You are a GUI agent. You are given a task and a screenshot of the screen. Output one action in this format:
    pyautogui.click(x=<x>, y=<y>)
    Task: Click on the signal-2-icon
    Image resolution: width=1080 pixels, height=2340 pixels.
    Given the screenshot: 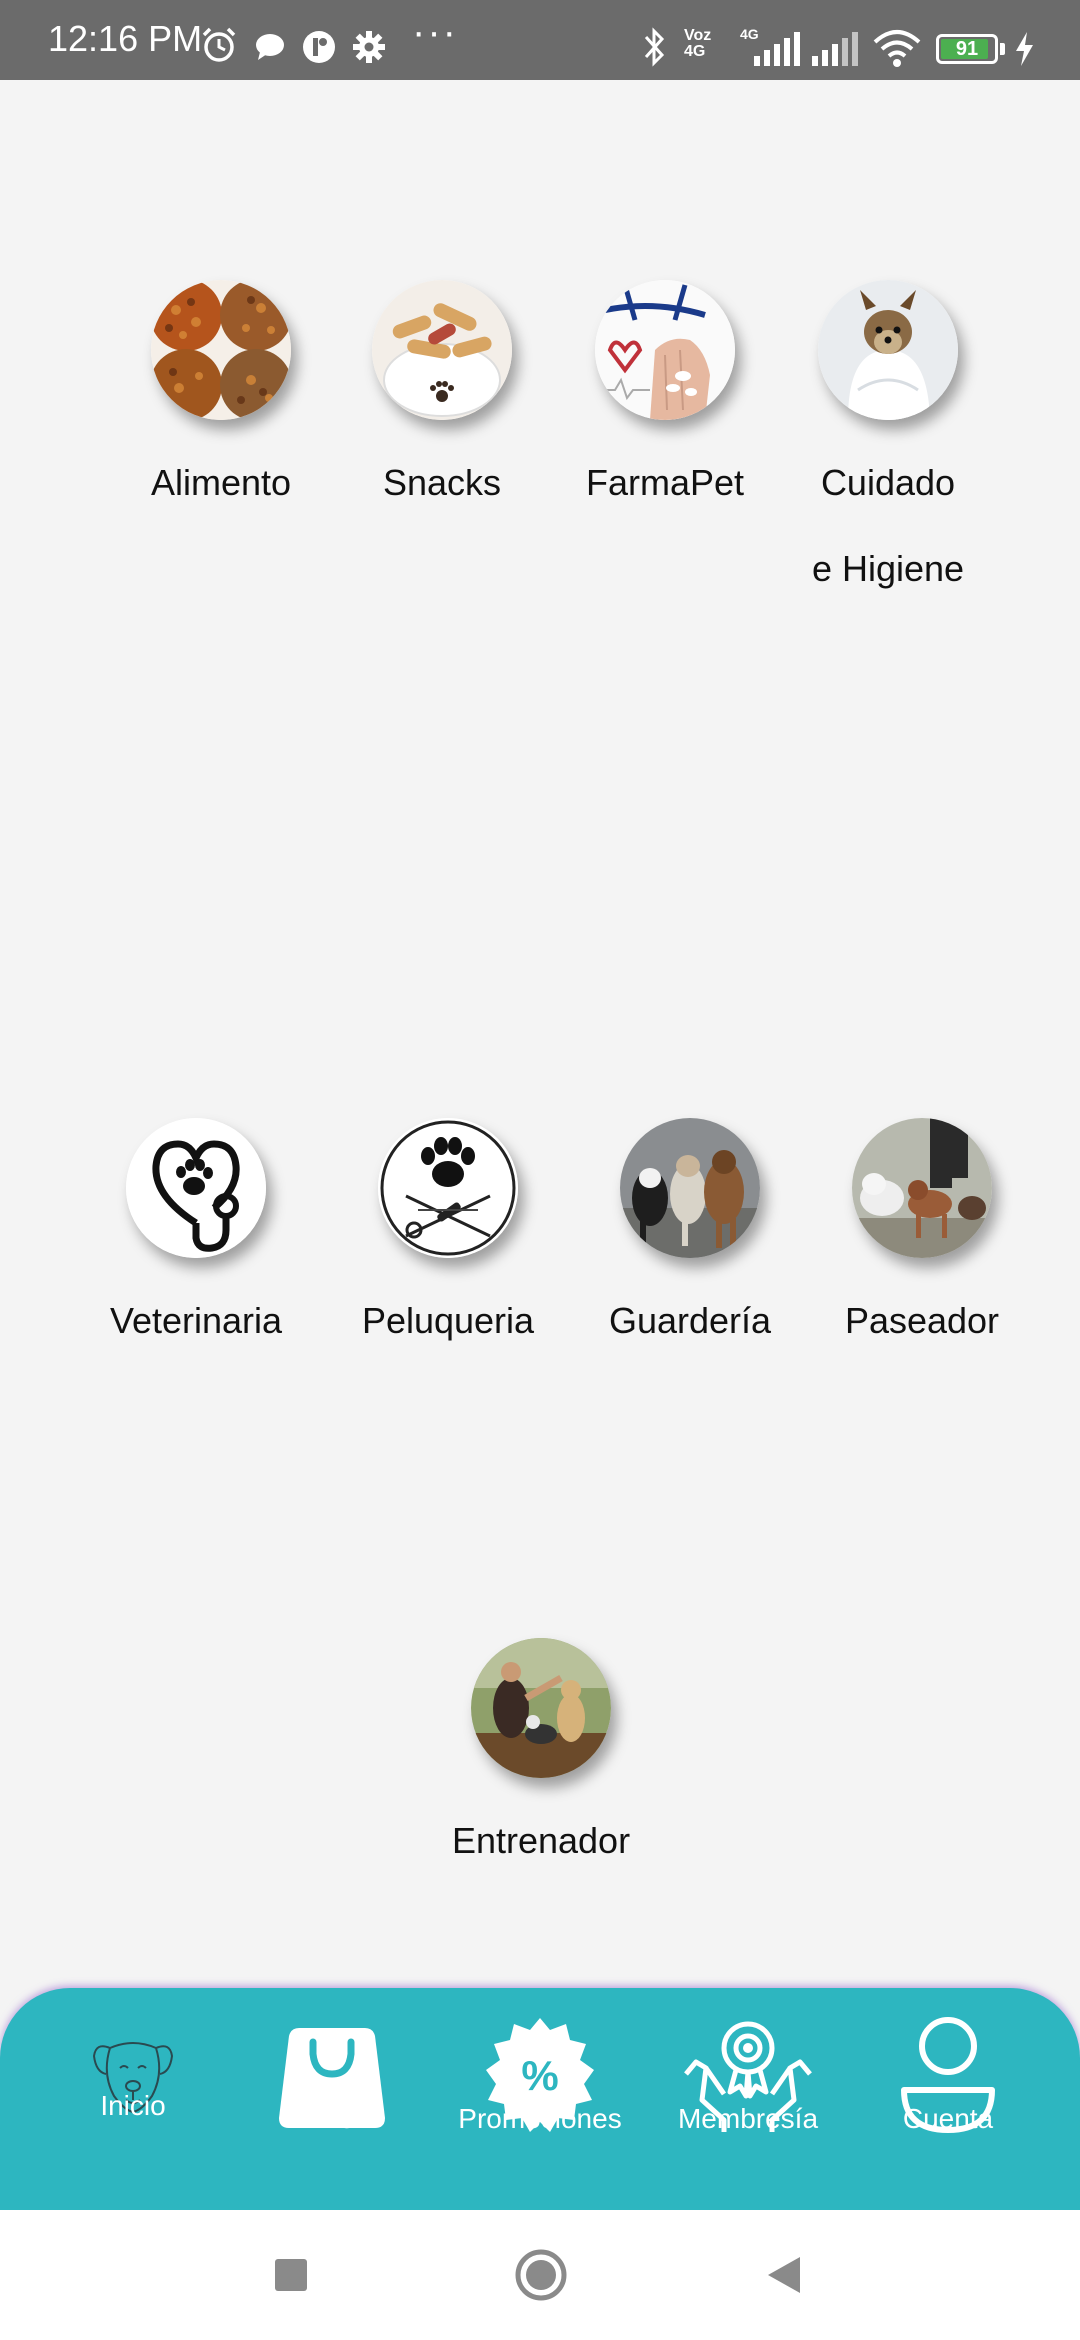 What is the action you would take?
    pyautogui.click(x=835, y=49)
    